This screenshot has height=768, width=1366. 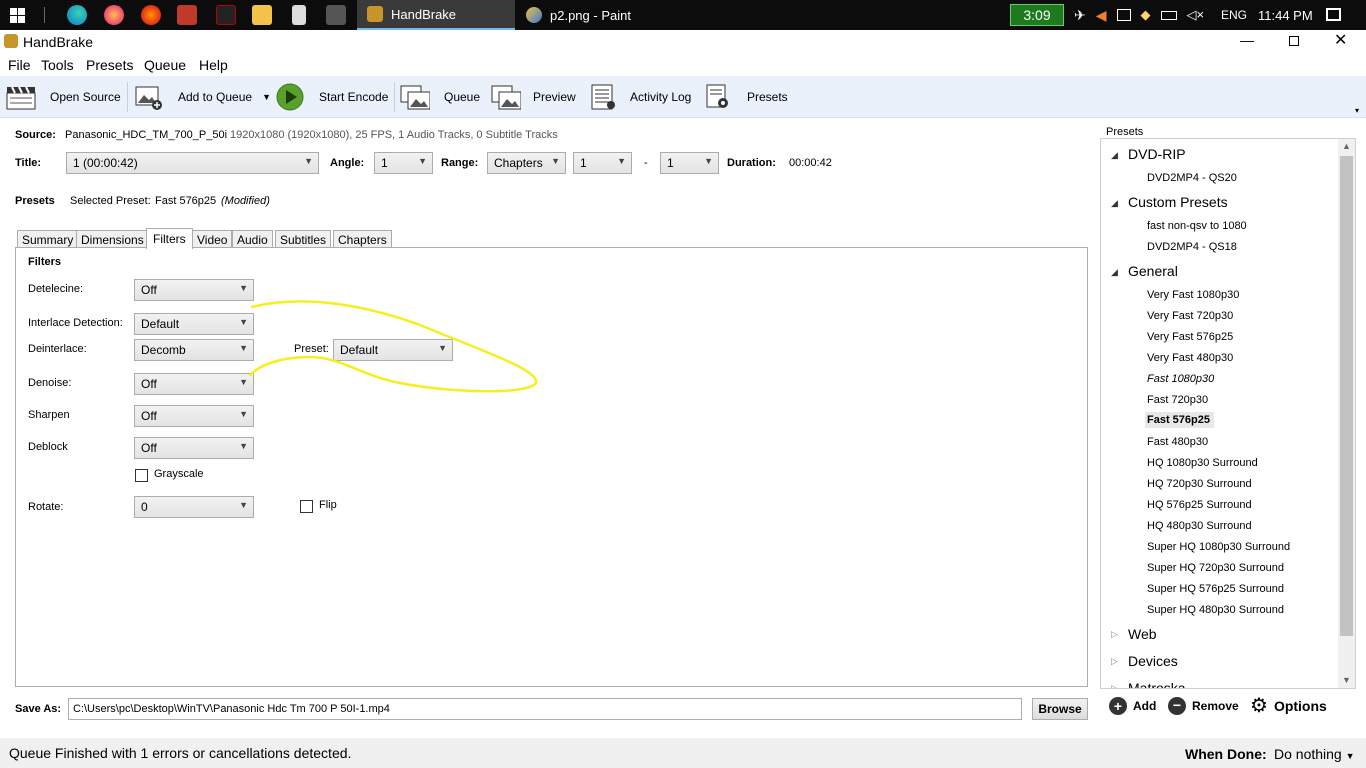 I want to click on scroll-up-icon: ▲, so click(x=1346, y=146).